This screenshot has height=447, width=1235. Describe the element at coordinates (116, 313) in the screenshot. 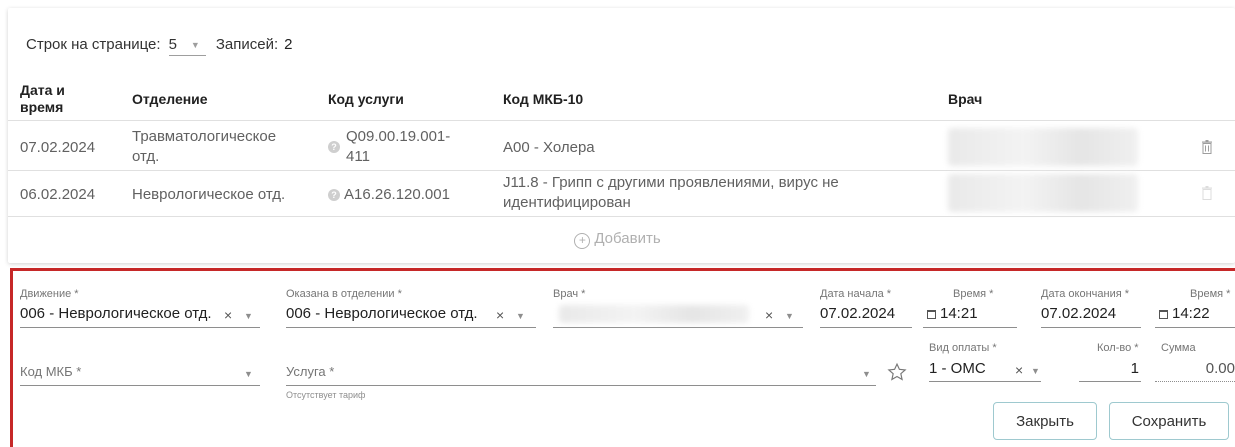

I see `movement-value: 006 - Неврологическое отд.` at that location.